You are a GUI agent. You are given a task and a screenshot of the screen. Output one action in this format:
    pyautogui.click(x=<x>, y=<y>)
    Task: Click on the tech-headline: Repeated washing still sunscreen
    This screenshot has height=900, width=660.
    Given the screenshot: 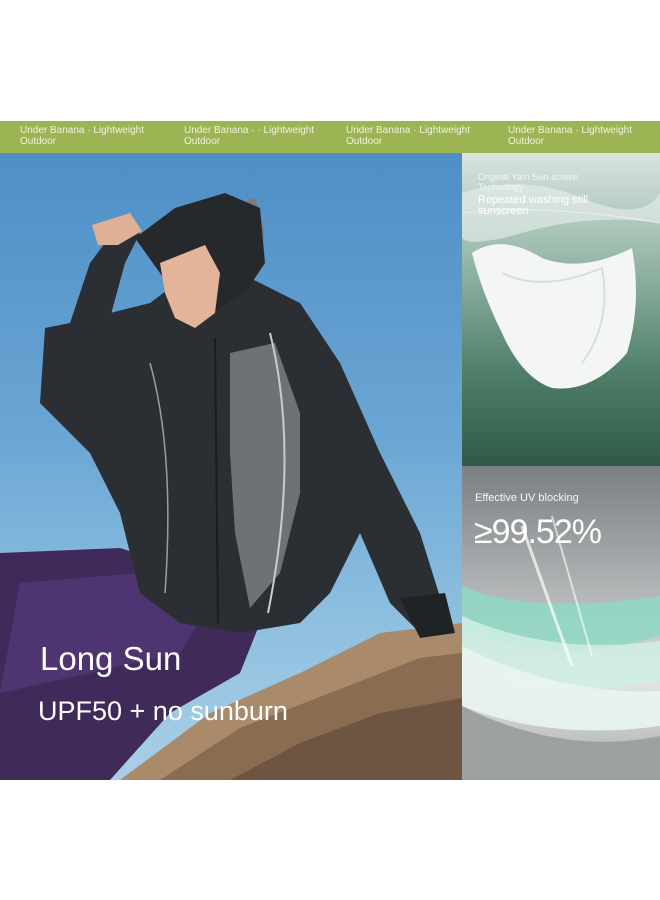 What is the action you would take?
    pyautogui.click(x=533, y=205)
    